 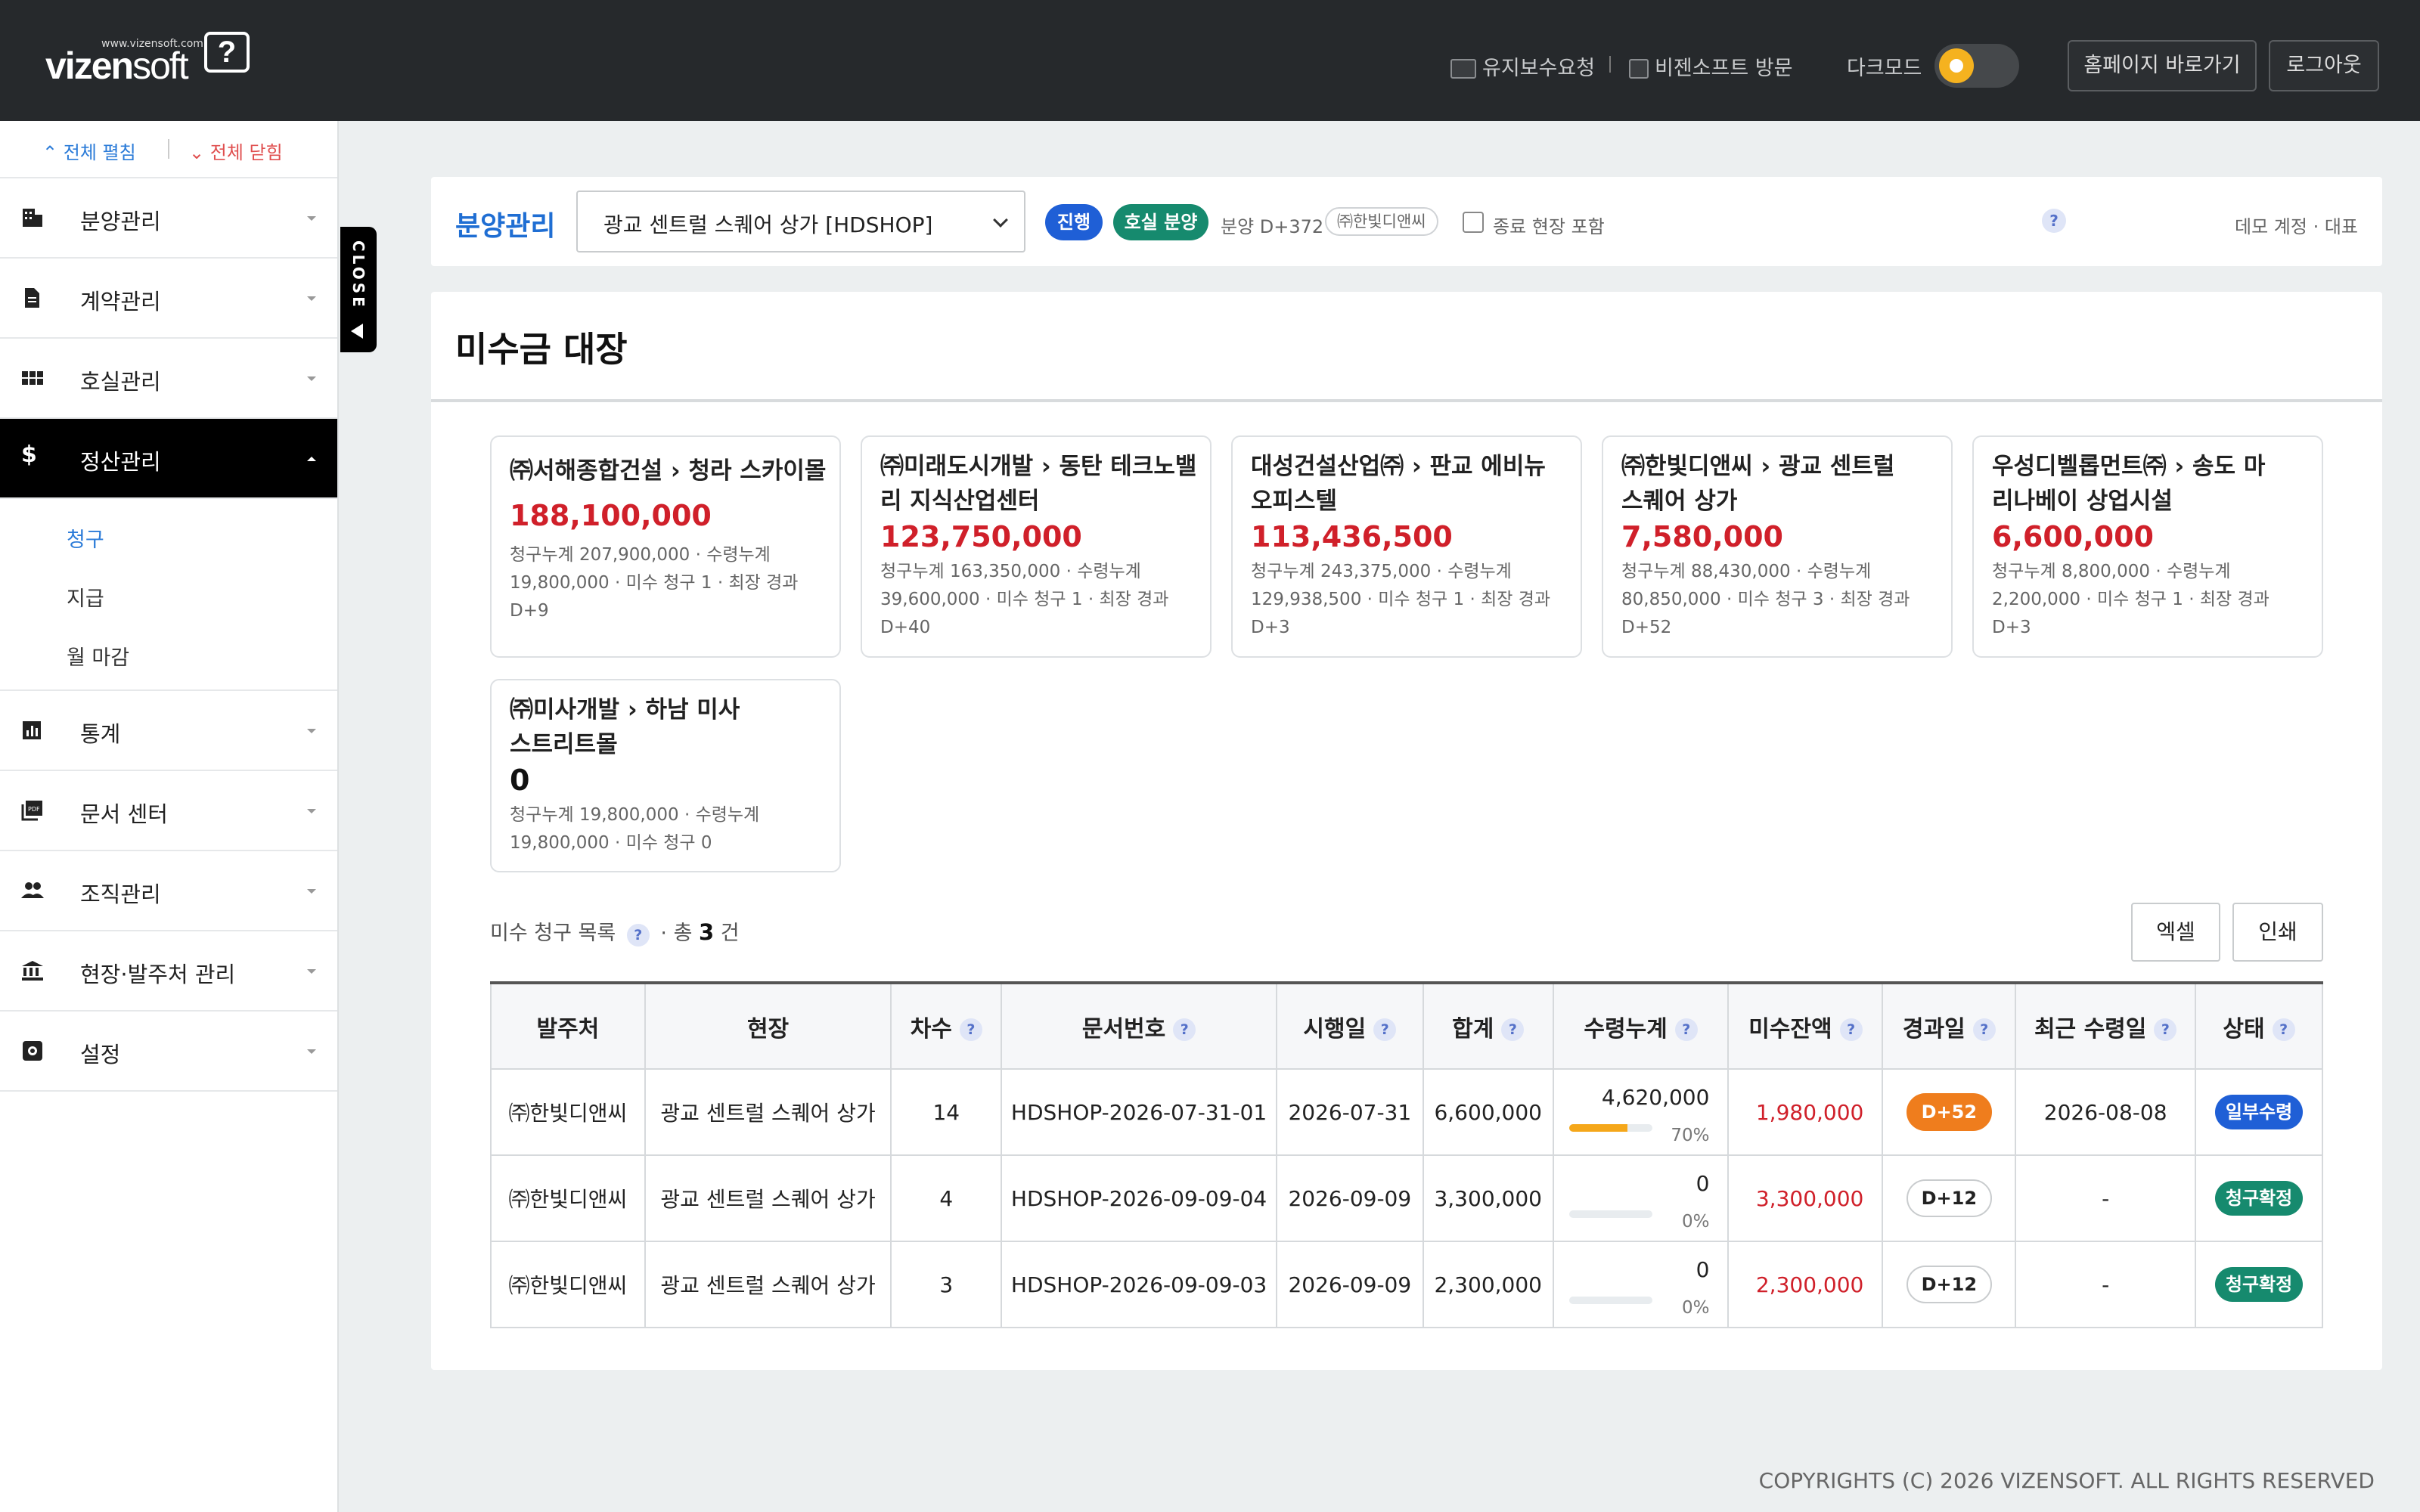 What do you see at coordinates (1160, 222) in the screenshot?
I see `type-pill: 호실 분양` at bounding box center [1160, 222].